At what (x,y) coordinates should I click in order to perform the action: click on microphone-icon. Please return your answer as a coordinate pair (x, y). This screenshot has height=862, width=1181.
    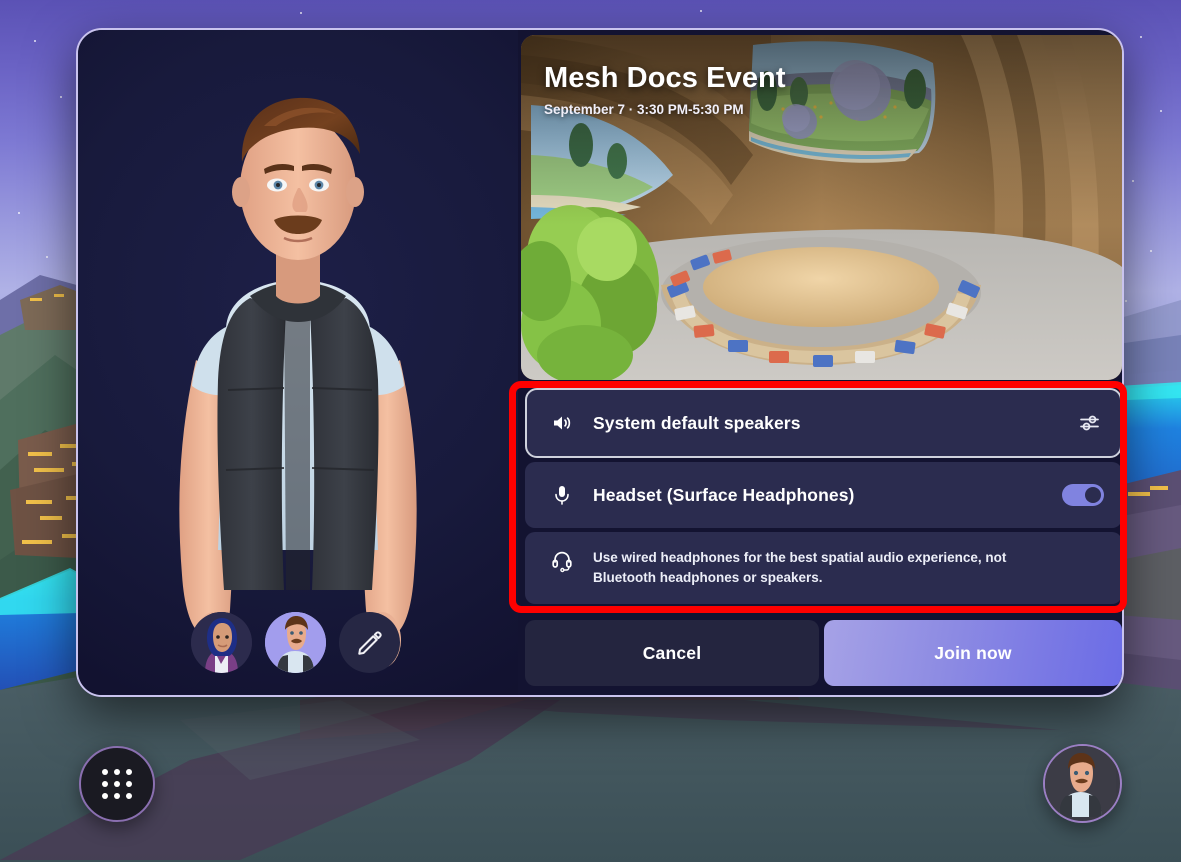
    Looking at the image, I should click on (562, 495).